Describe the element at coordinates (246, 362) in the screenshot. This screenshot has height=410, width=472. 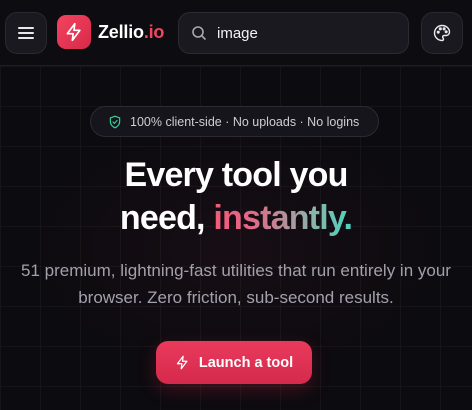
I see `launch-tool-label: Launch a tool` at that location.